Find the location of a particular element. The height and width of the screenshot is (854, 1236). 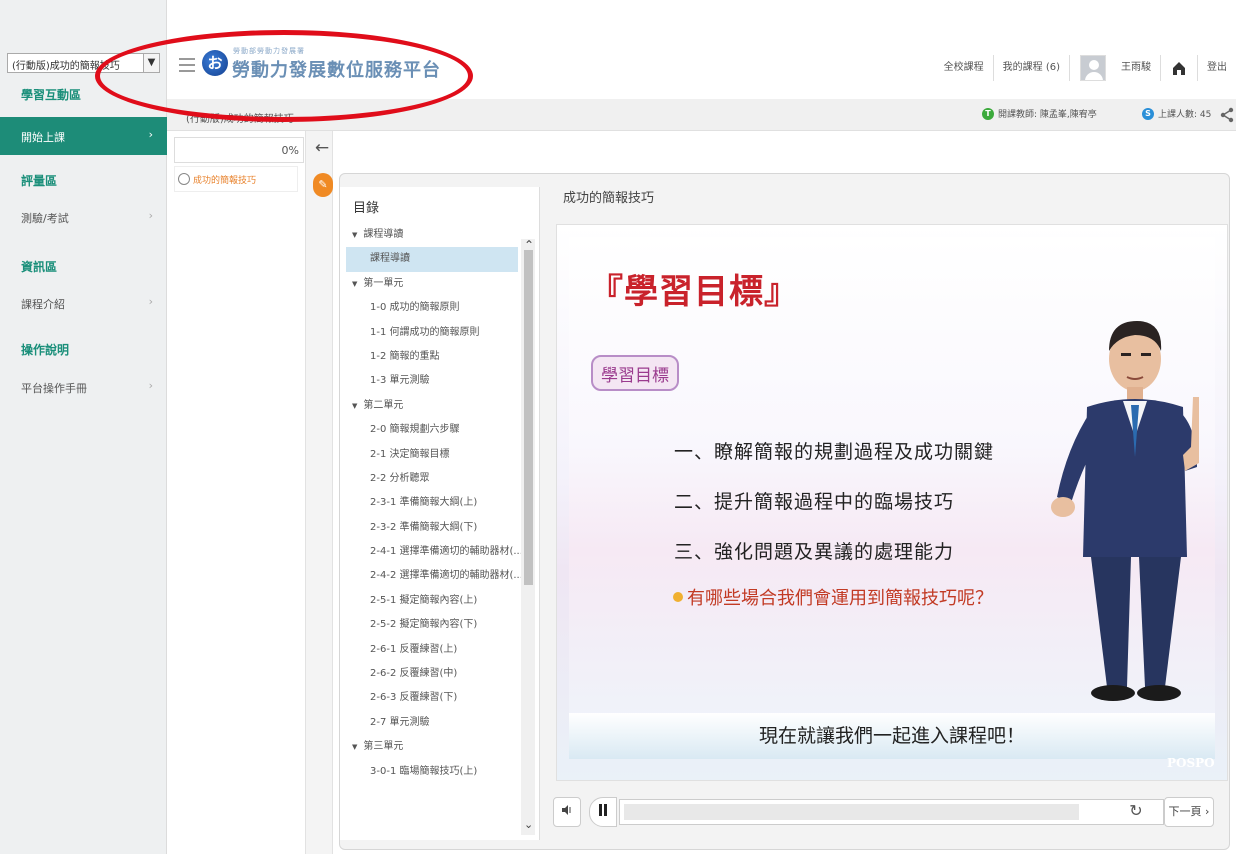

slide-badge: 學習目標 is located at coordinates (635, 373).